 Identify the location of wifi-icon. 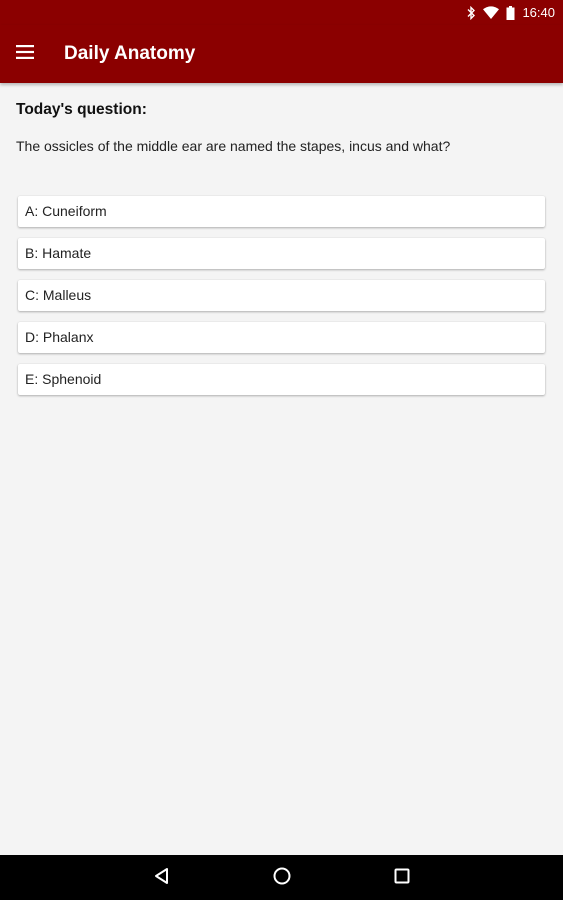
(491, 12).